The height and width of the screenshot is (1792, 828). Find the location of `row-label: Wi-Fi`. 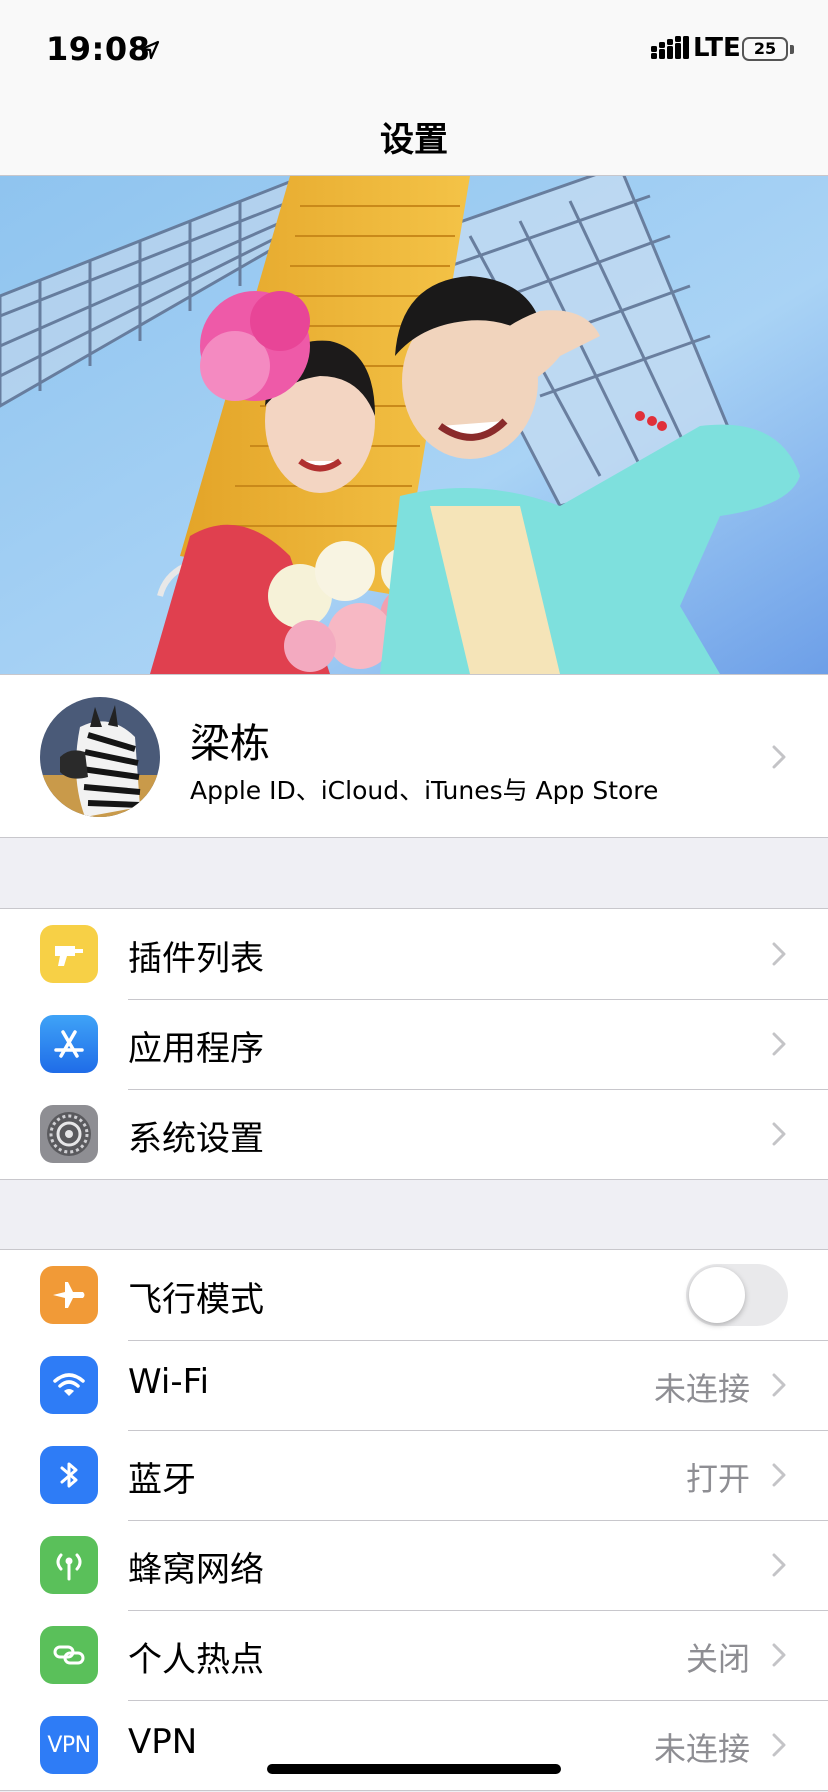

row-label: Wi-Fi is located at coordinates (169, 1382).